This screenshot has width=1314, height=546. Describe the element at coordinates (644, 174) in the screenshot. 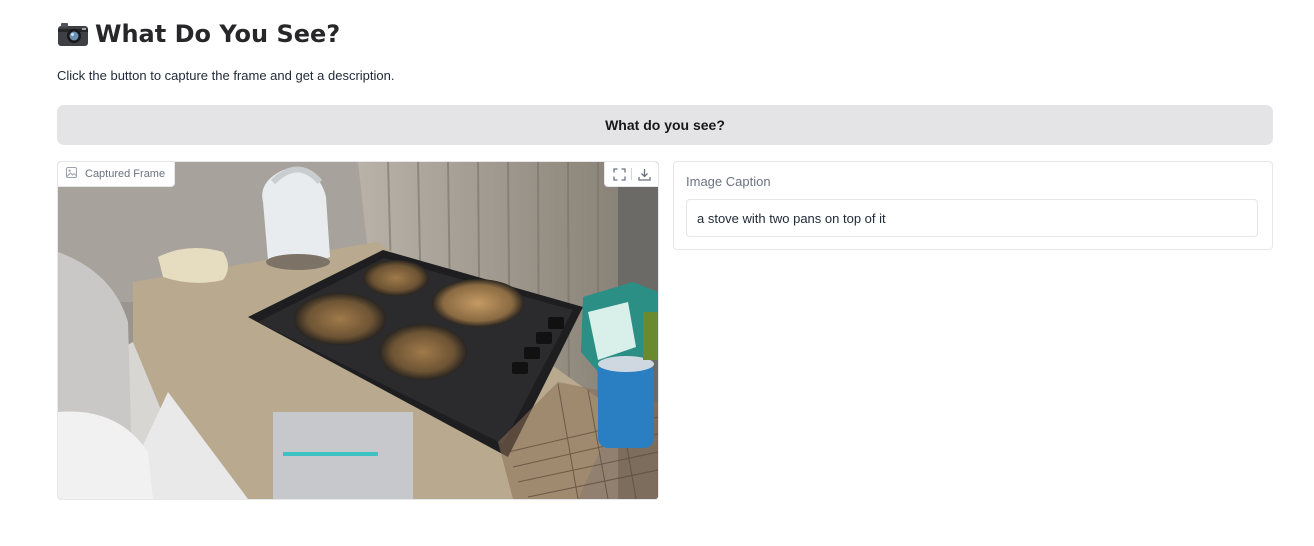

I see `download-icon` at that location.